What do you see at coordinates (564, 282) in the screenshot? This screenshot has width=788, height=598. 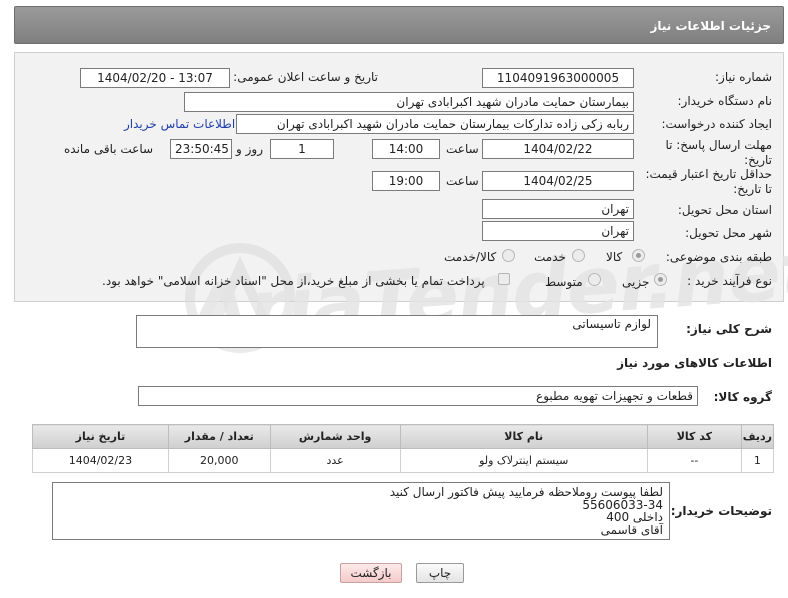 I see `purchase-medium-label: متوسط` at bounding box center [564, 282].